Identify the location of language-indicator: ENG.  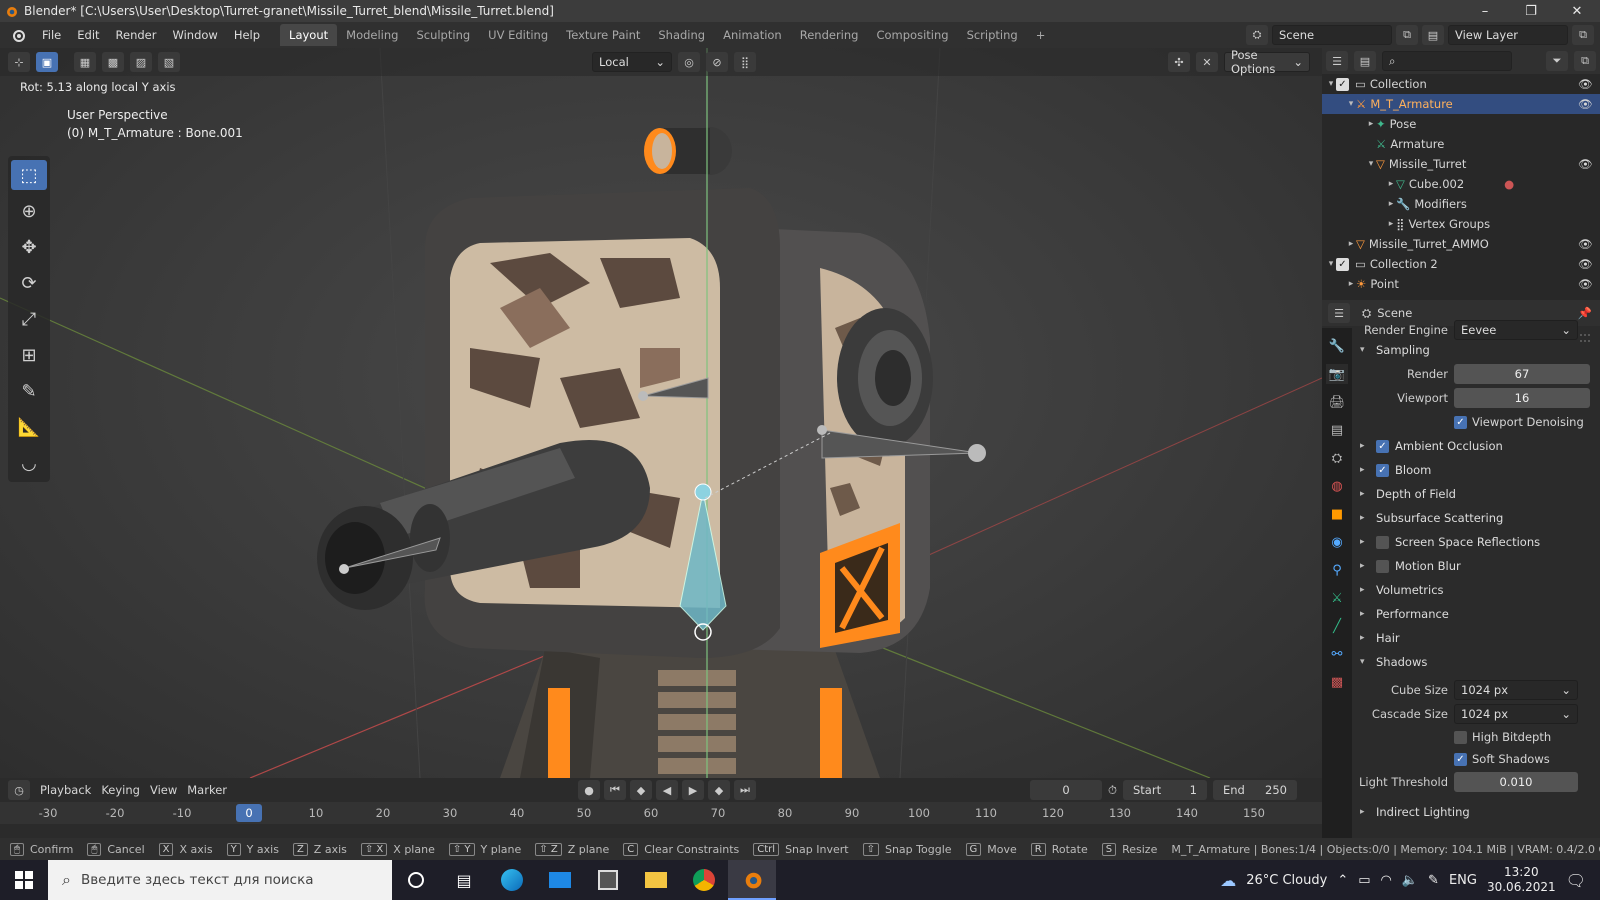
(1463, 880).